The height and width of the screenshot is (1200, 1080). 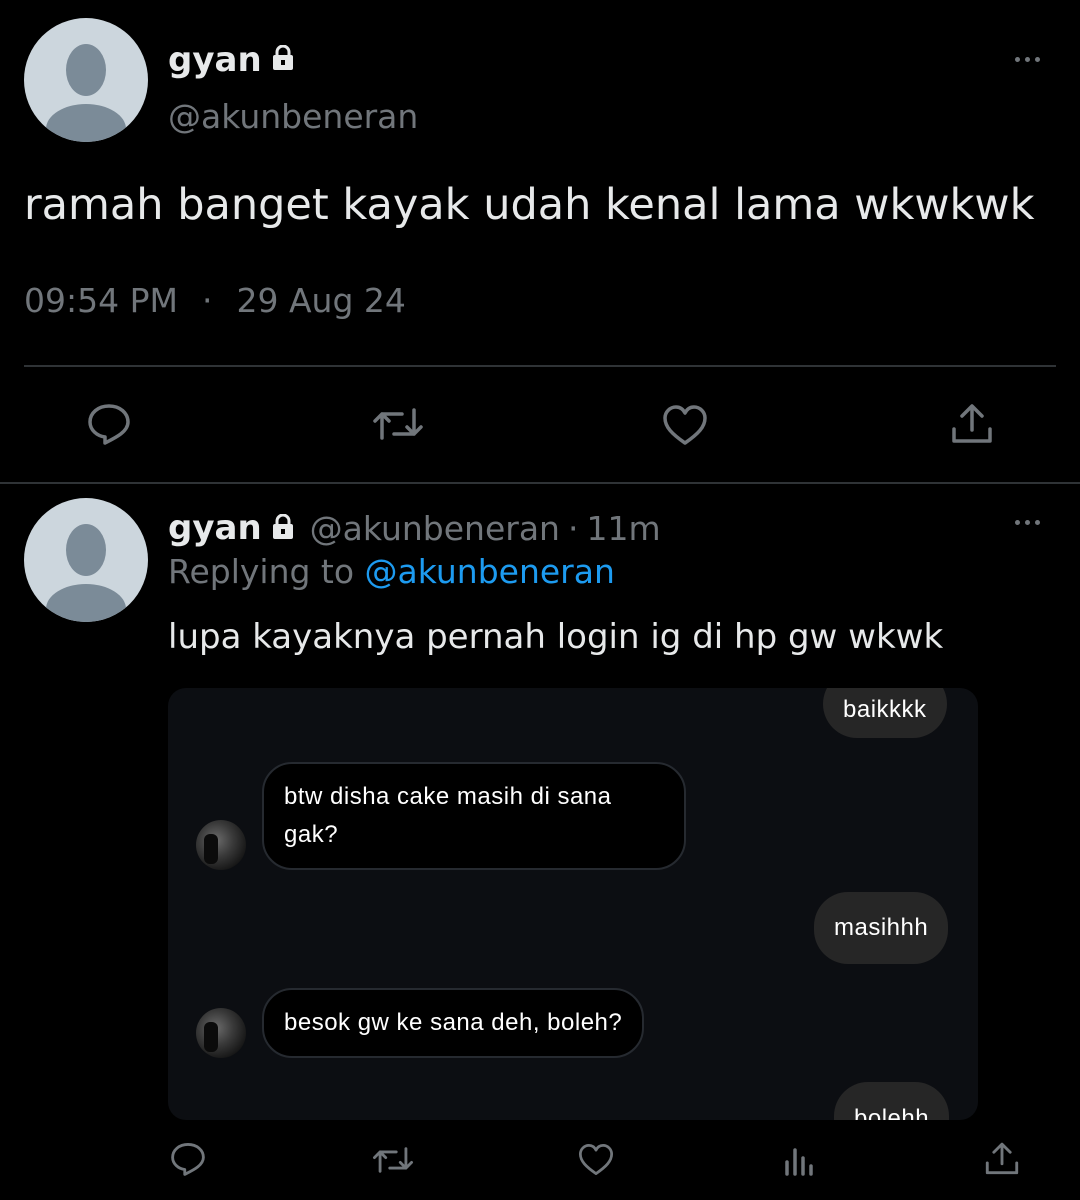 What do you see at coordinates (623, 528) in the screenshot?
I see `tweet-age: 11m` at bounding box center [623, 528].